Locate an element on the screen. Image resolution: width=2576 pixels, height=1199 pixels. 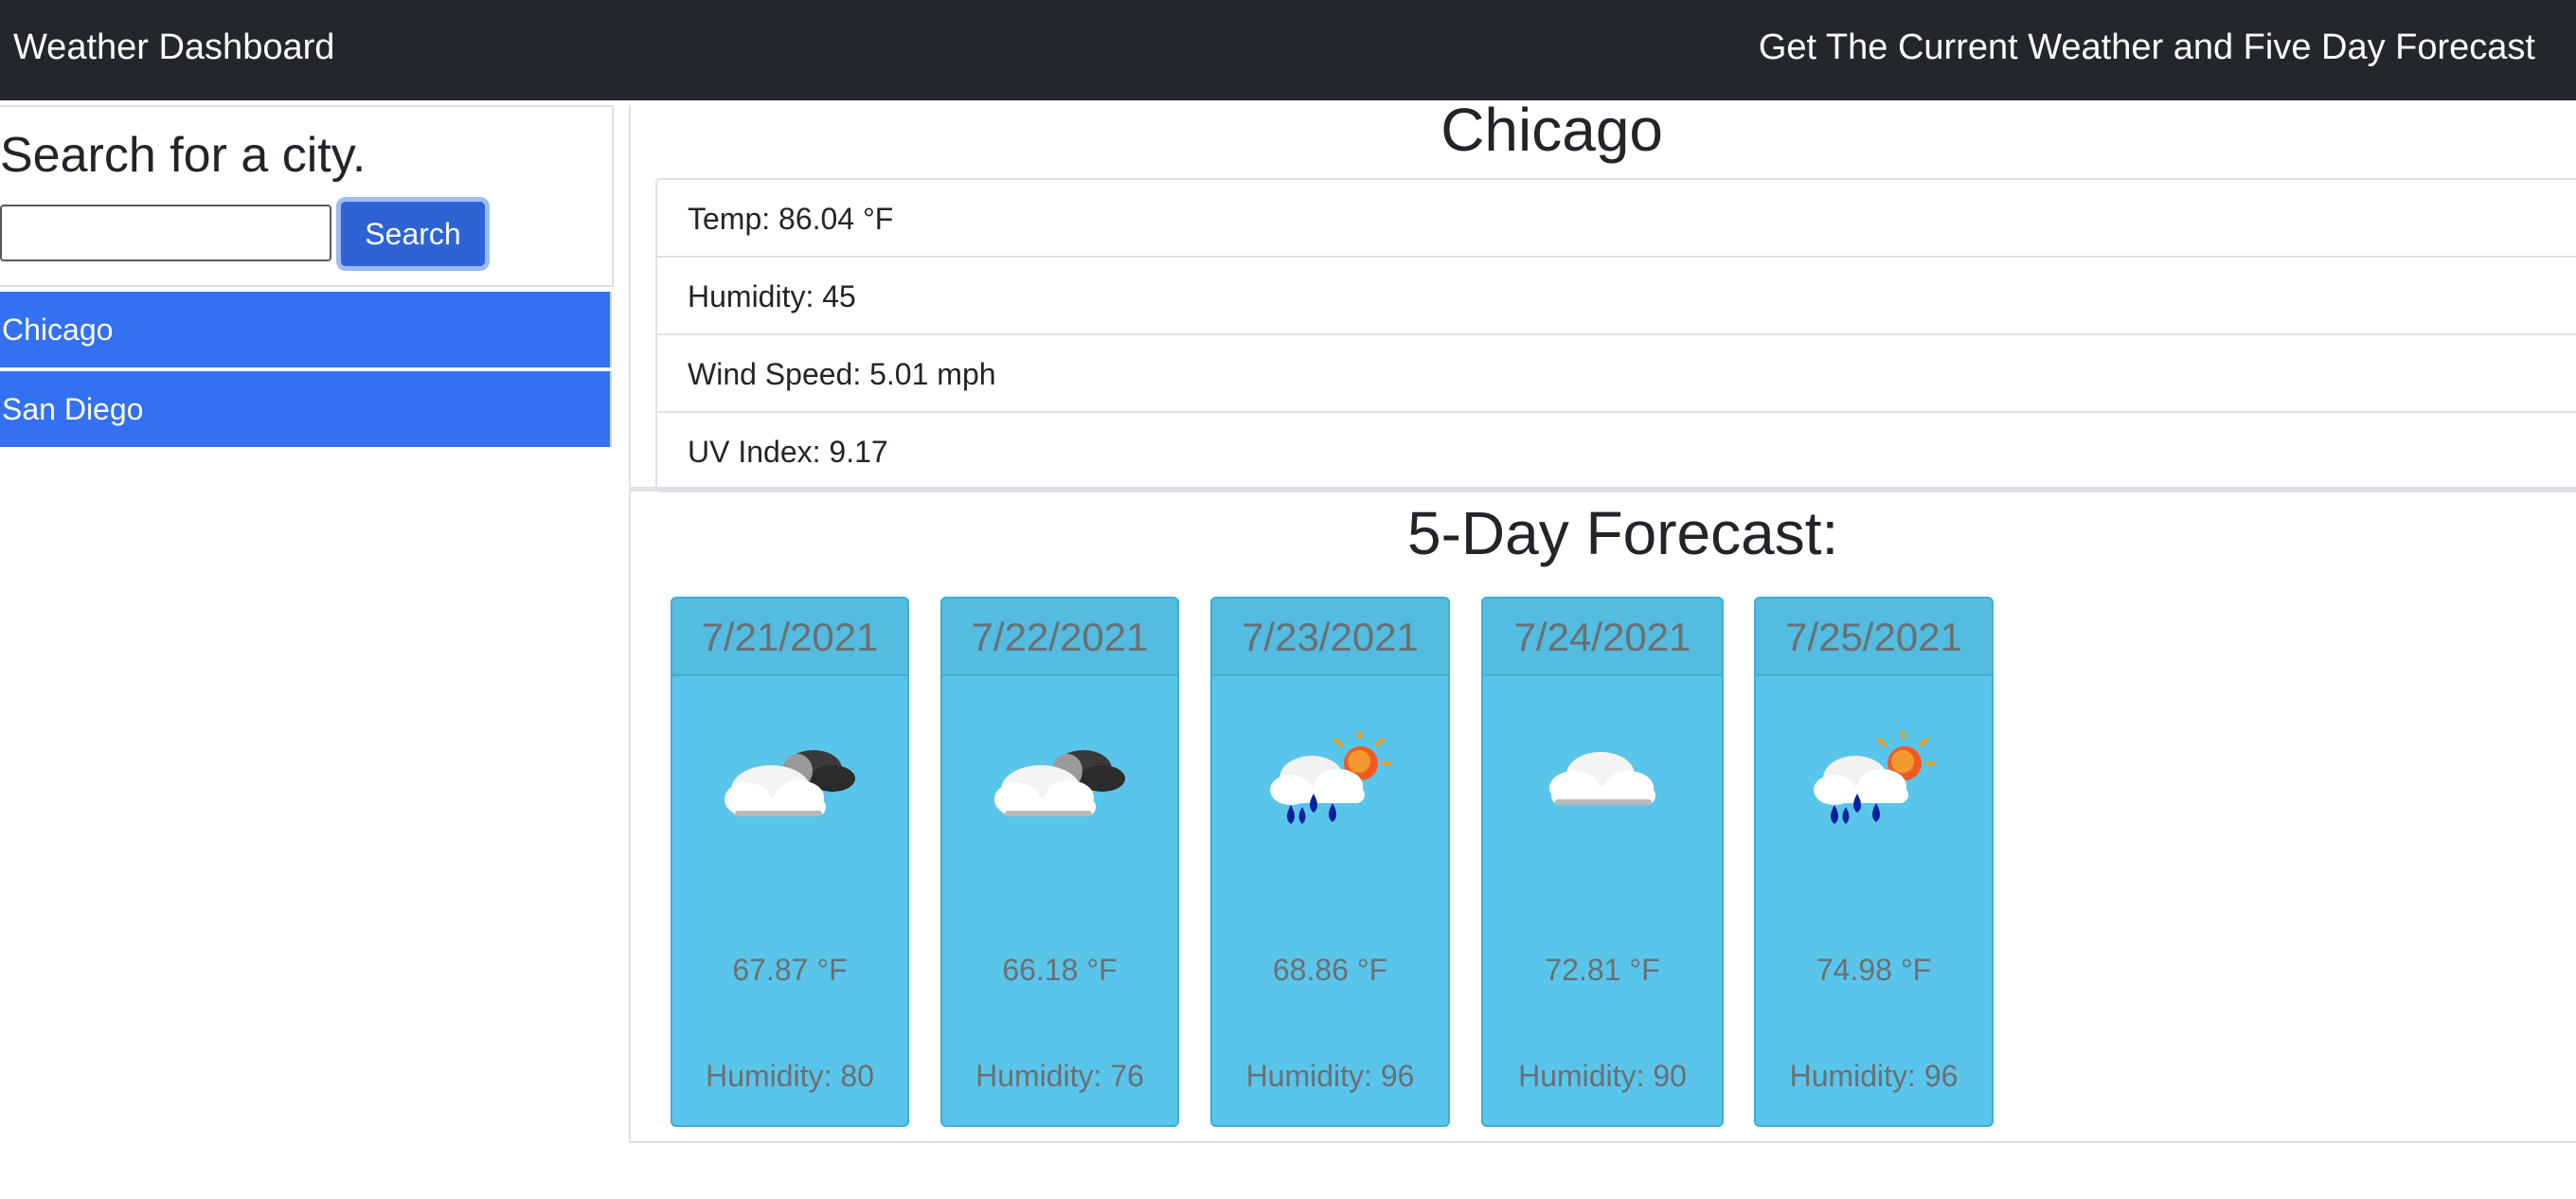
current-city-name: Chicago is located at coordinates (1551, 130).